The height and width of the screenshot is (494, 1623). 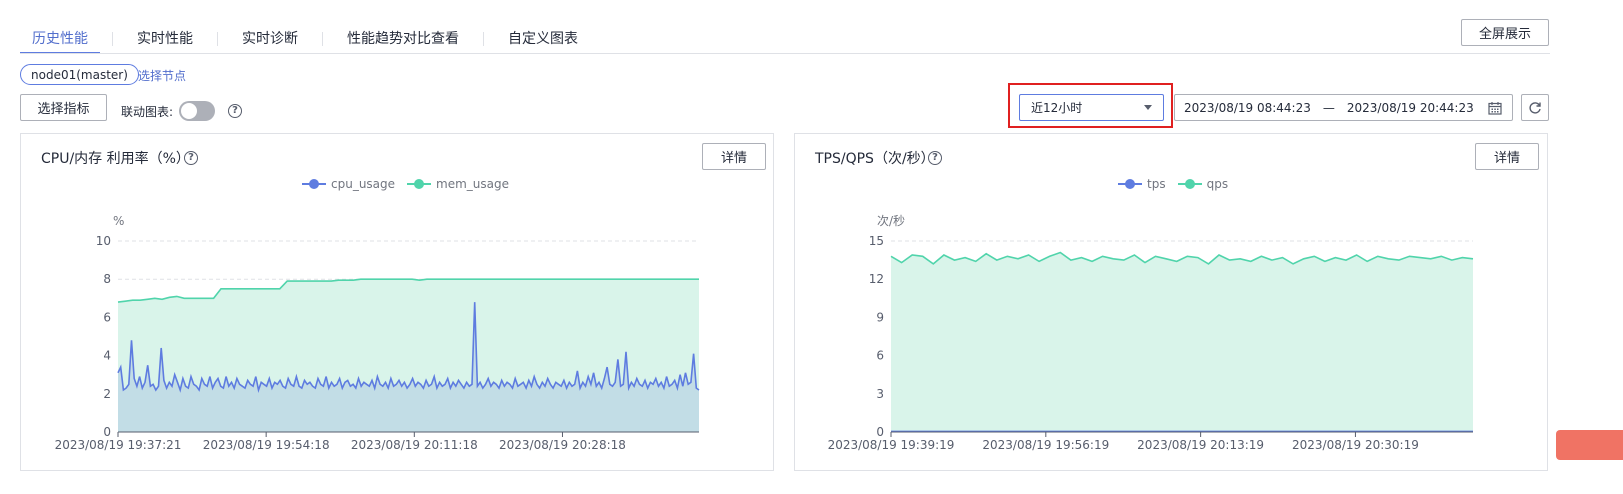 I want to click on select-node-link: 选择节点, so click(x=162, y=75).